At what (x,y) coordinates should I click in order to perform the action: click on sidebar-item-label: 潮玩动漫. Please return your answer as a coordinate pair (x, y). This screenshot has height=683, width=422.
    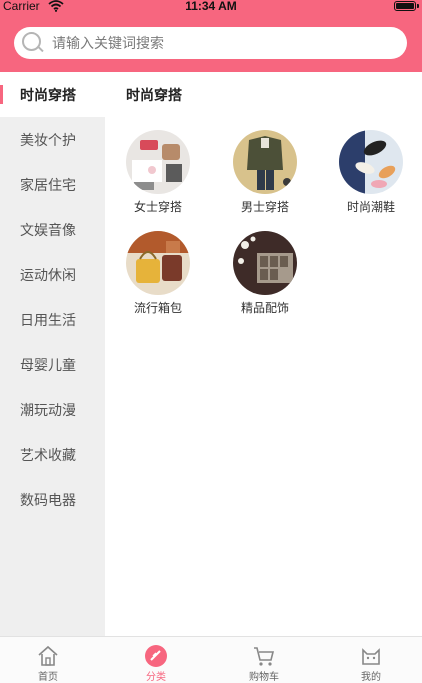
    Looking at the image, I should click on (48, 410).